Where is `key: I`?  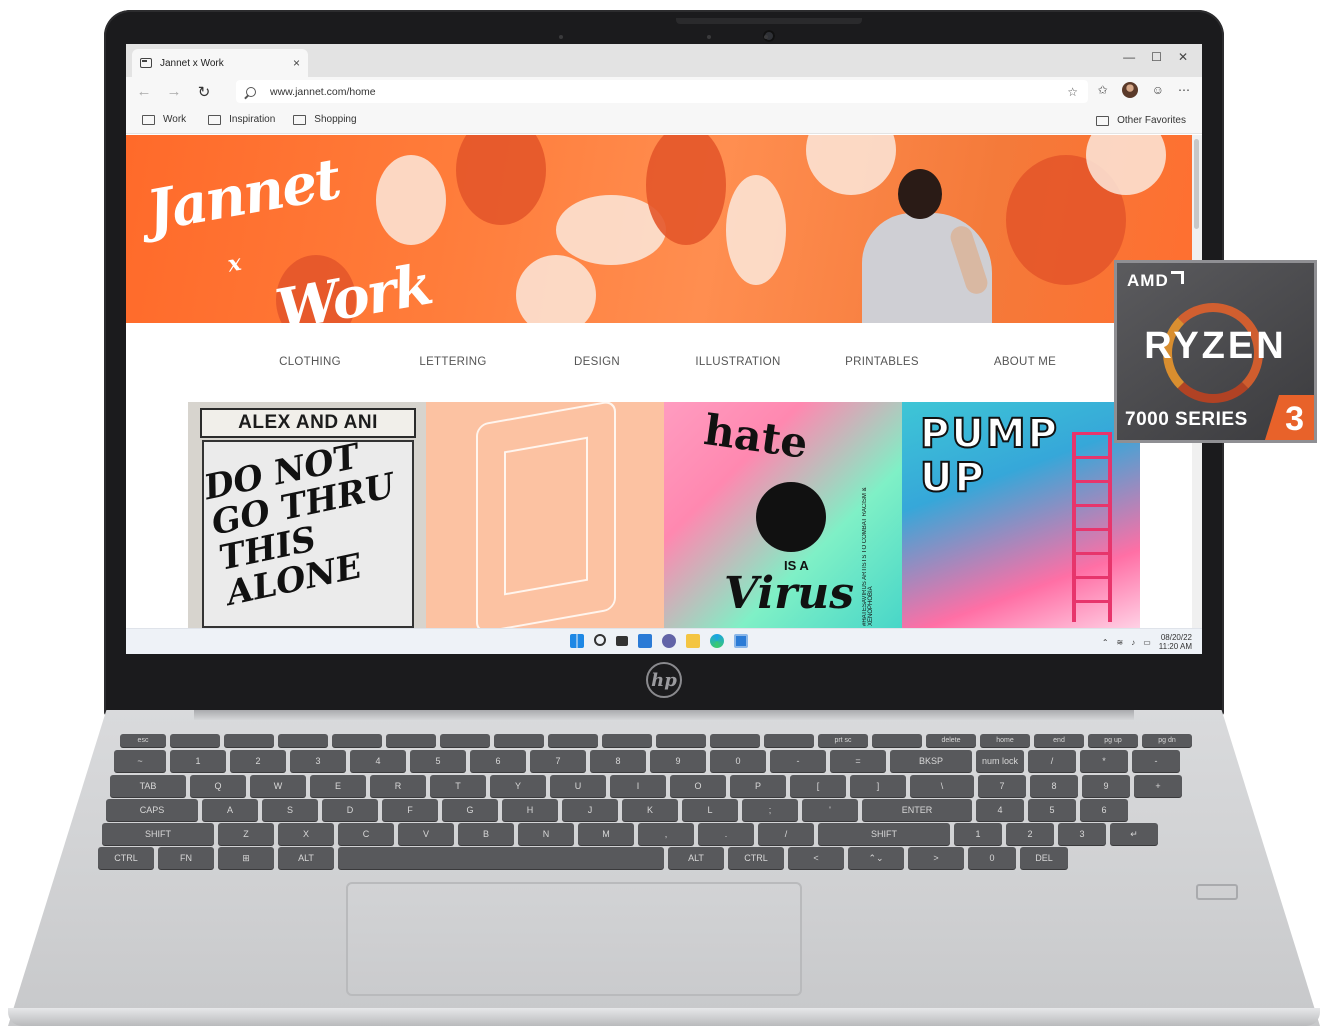
key: I is located at coordinates (638, 786).